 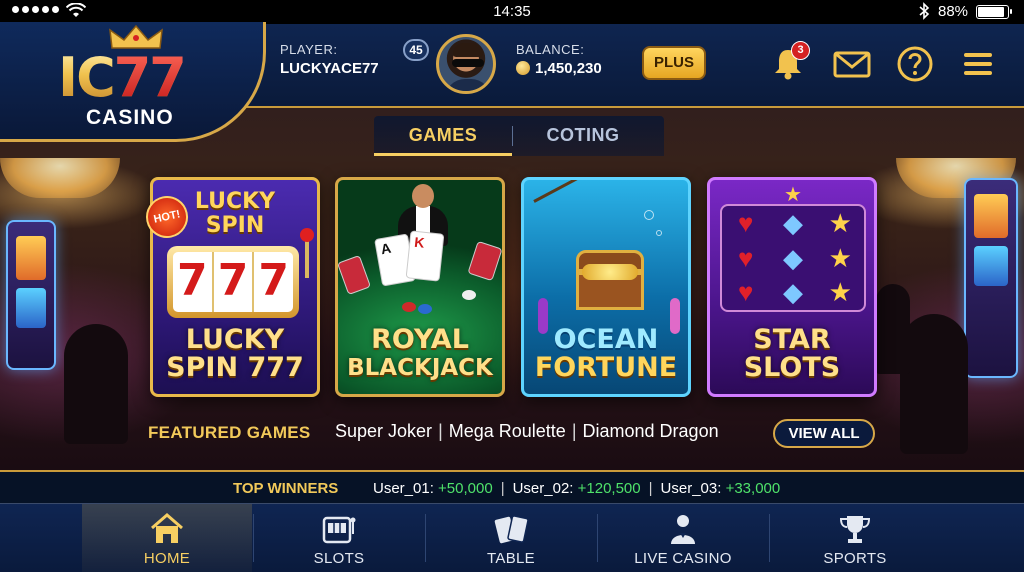 What do you see at coordinates (229, 432) in the screenshot?
I see `featured-games-label: FEATURED GAMES` at bounding box center [229, 432].